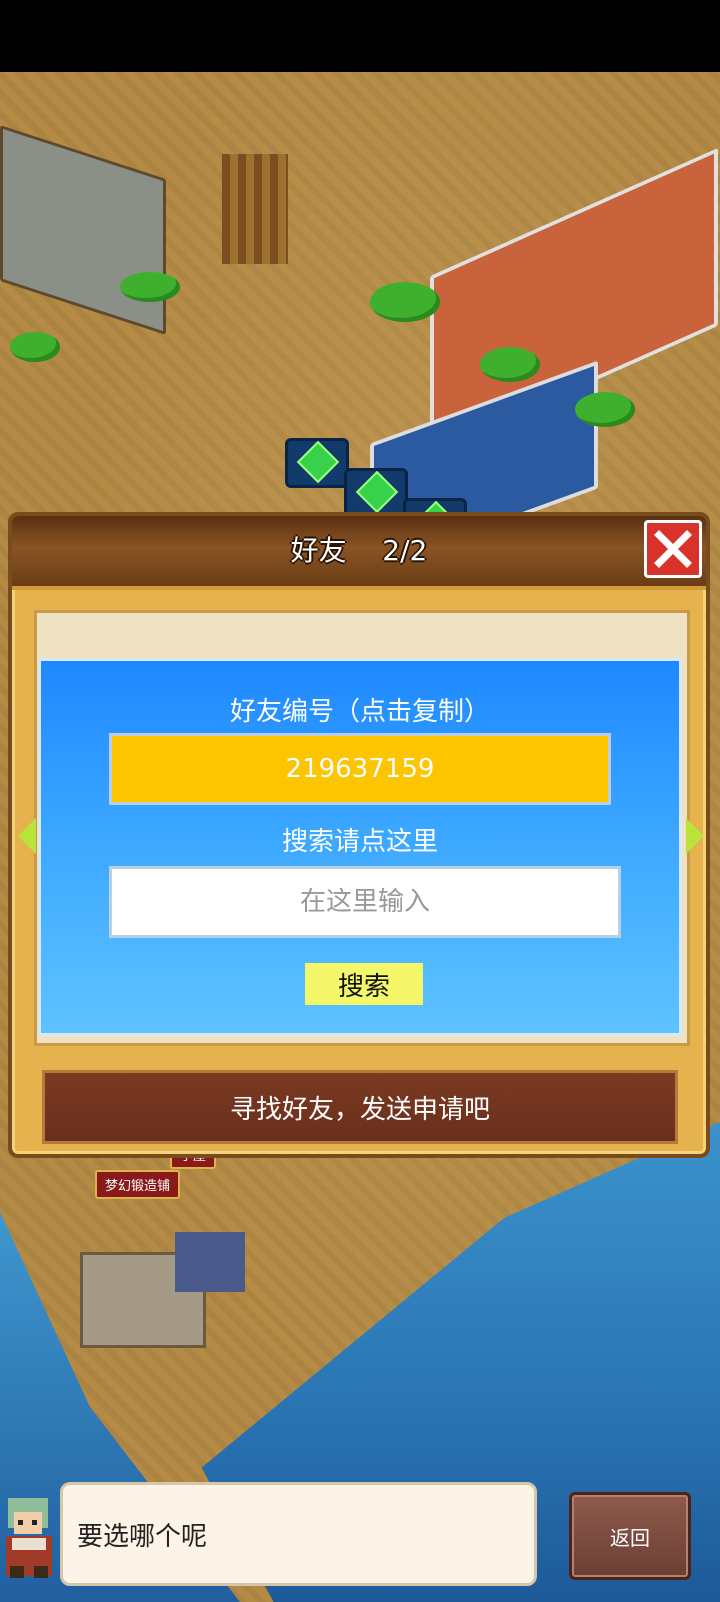 This screenshot has height=1602, width=720. What do you see at coordinates (365, 902) in the screenshot?
I see `friend-search-input` at bounding box center [365, 902].